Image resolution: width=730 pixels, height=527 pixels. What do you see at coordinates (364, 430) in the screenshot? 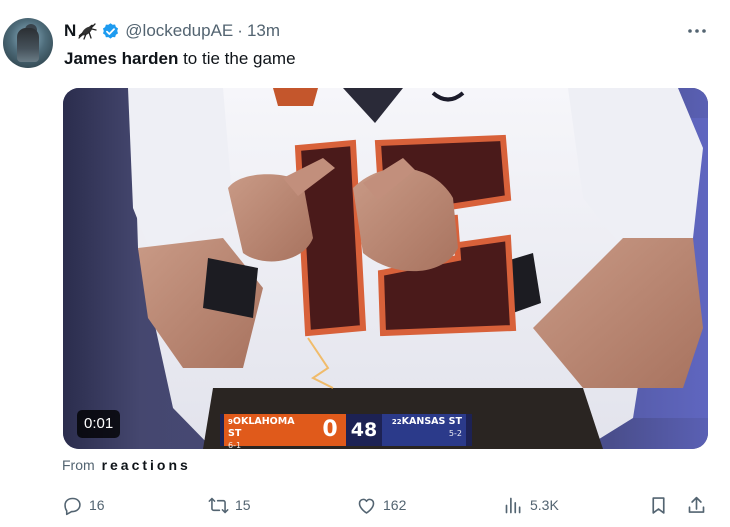
I see `team2-score: 48` at bounding box center [364, 430].